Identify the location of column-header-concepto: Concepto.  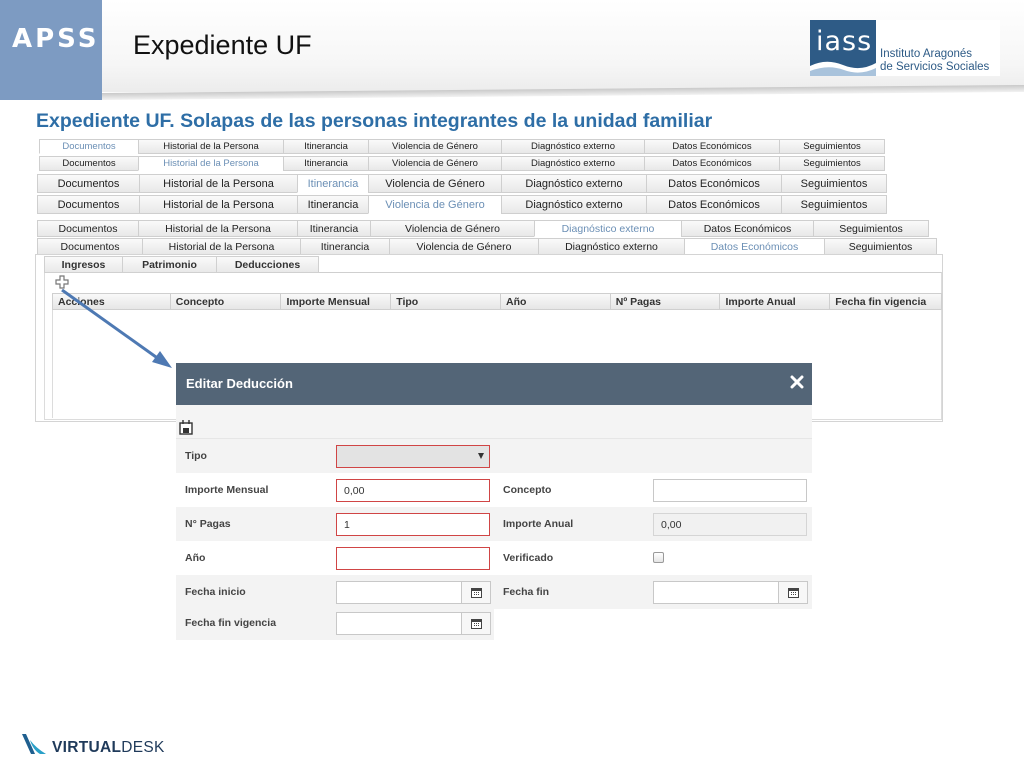
(226, 301).